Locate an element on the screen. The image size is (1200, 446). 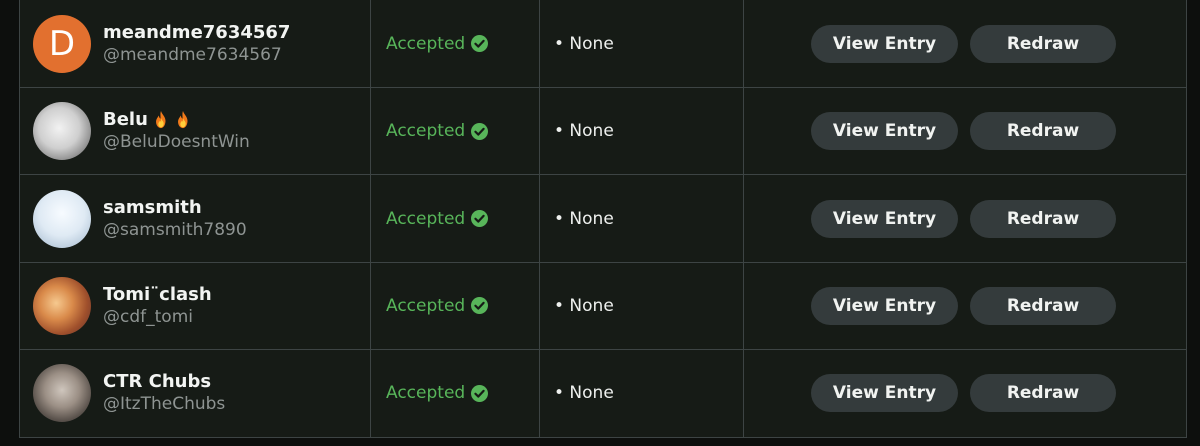
display-name-text: Belu is located at coordinates (125, 120).